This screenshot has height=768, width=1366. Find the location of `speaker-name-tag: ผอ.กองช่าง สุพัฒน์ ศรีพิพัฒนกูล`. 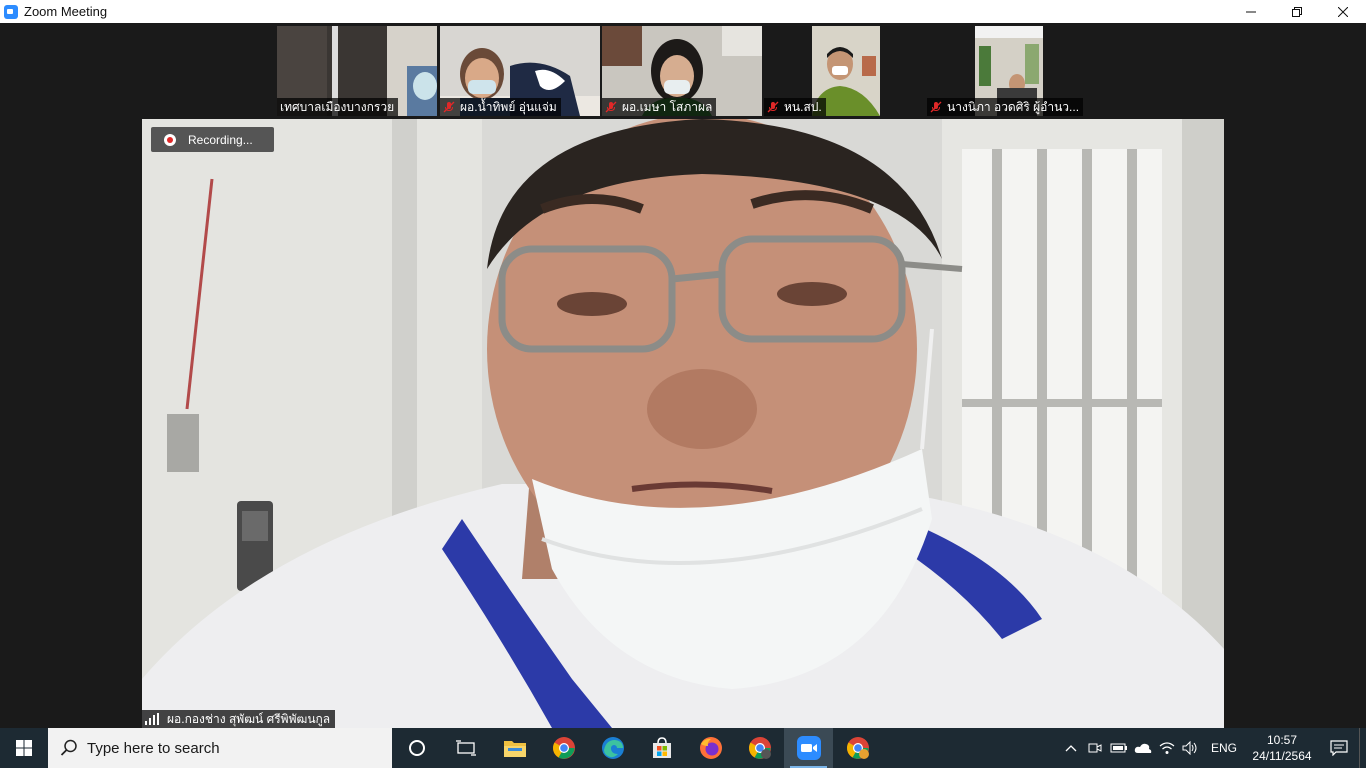

speaker-name-tag: ผอ.กองช่าง สุพัฒน์ ศรีพิพัฒนกูล is located at coordinates (239, 719).